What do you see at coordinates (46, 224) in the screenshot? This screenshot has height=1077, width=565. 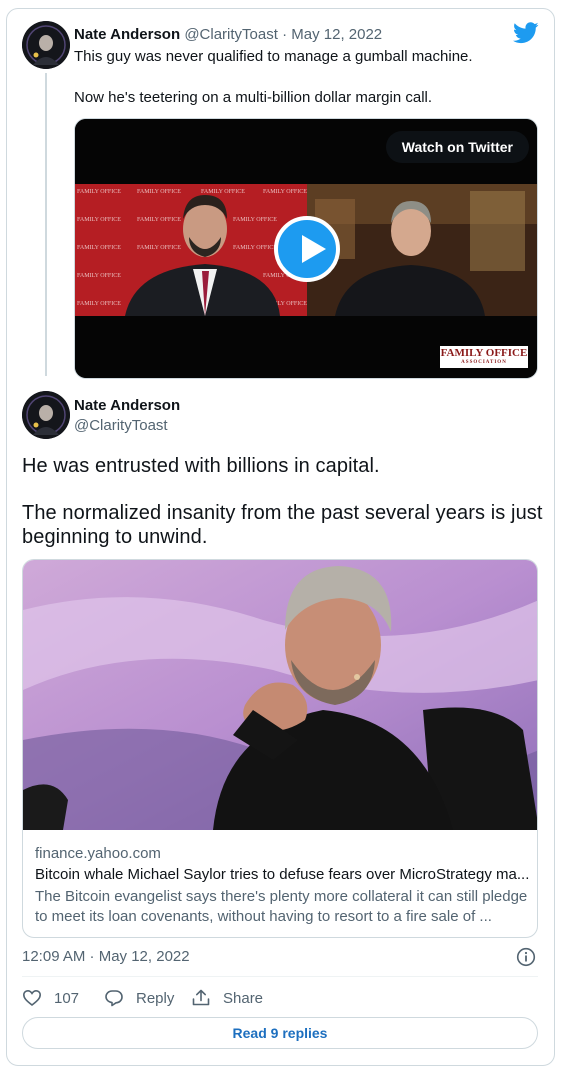 I see `thread-line` at bounding box center [46, 224].